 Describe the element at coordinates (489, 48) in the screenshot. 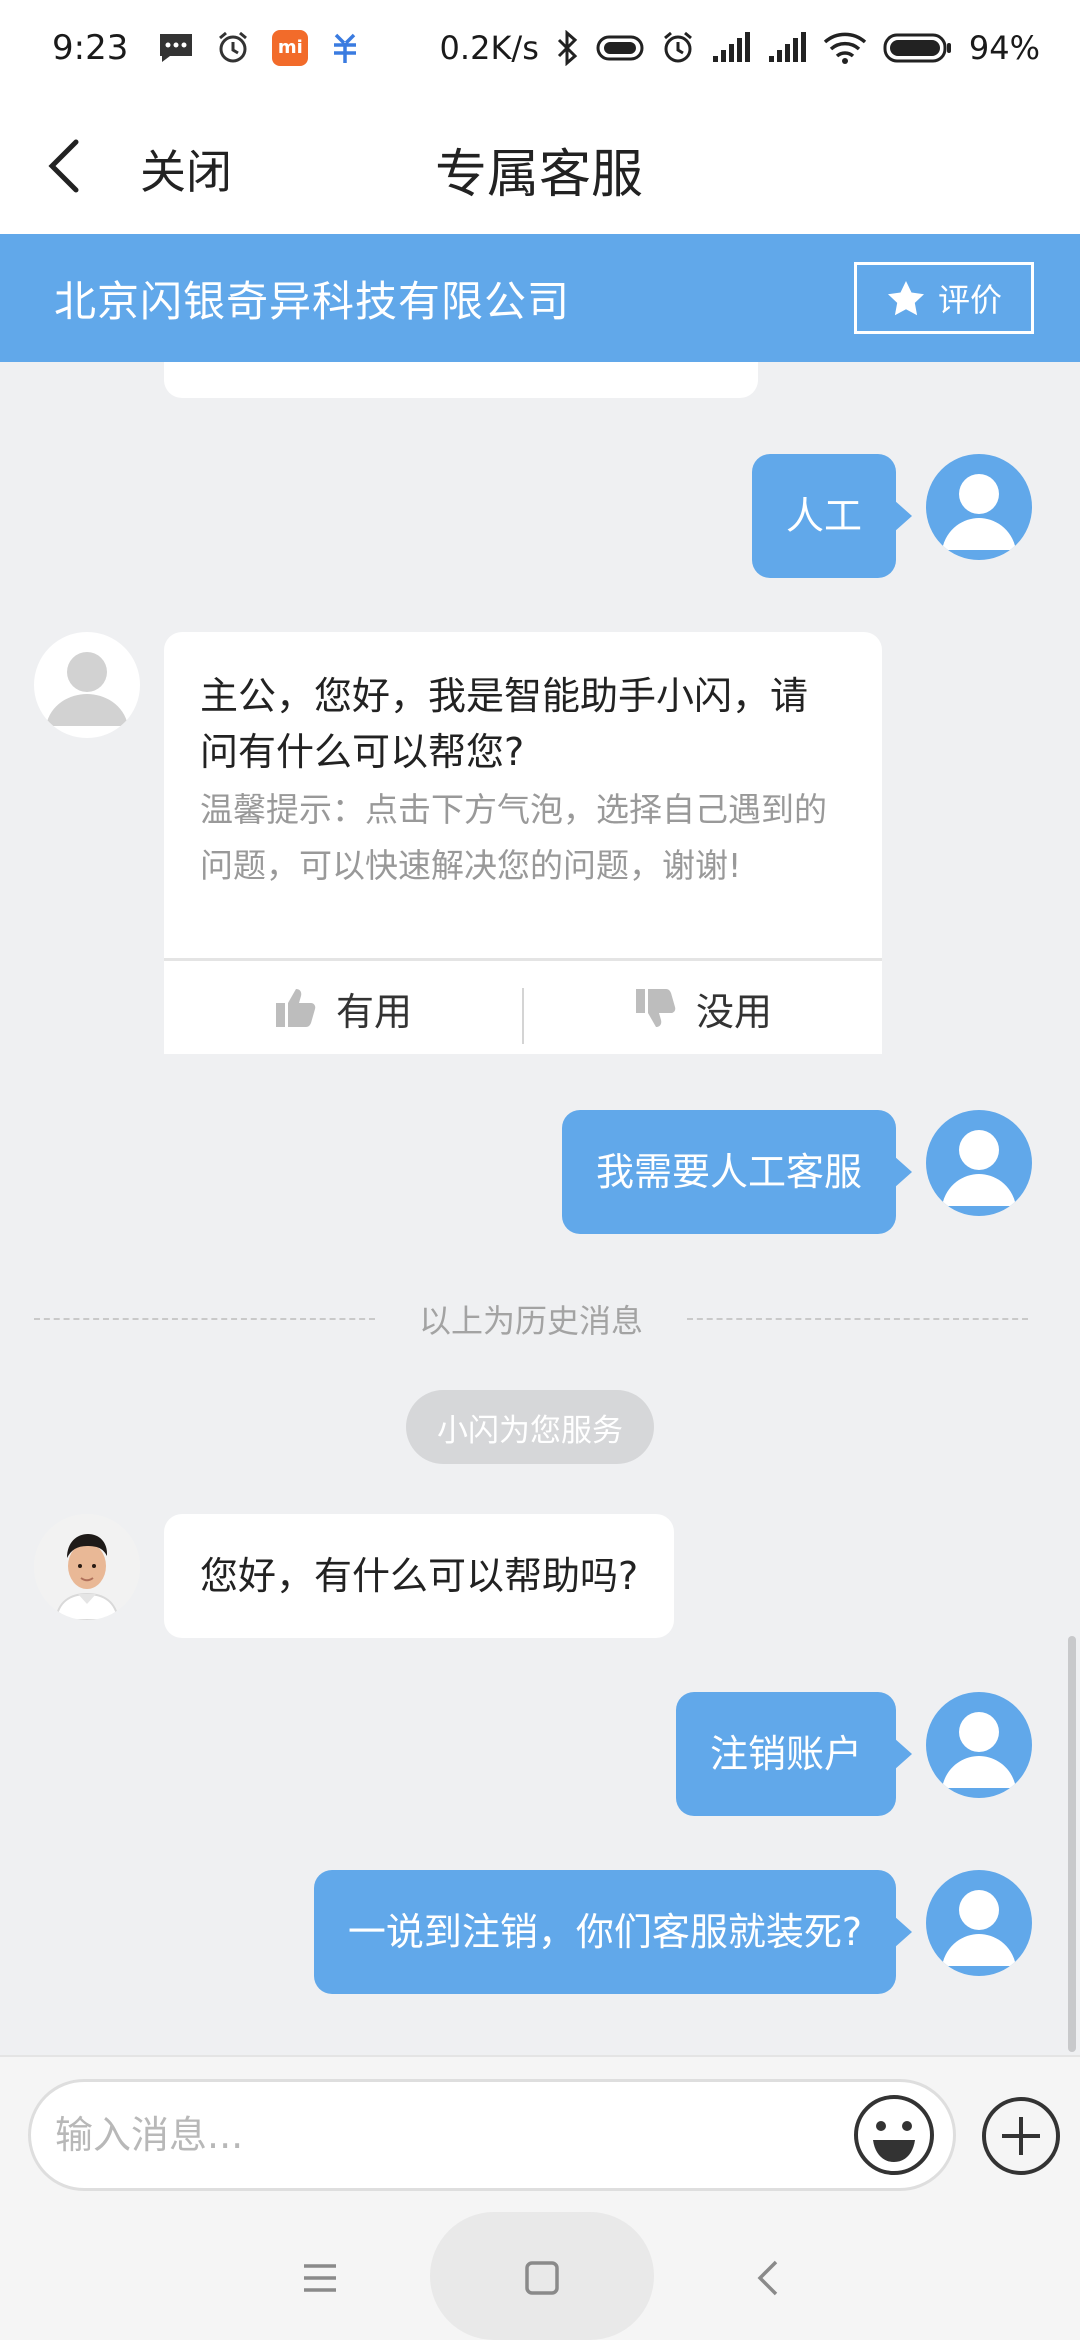

I see `net-speed: 0.2K/s` at that location.